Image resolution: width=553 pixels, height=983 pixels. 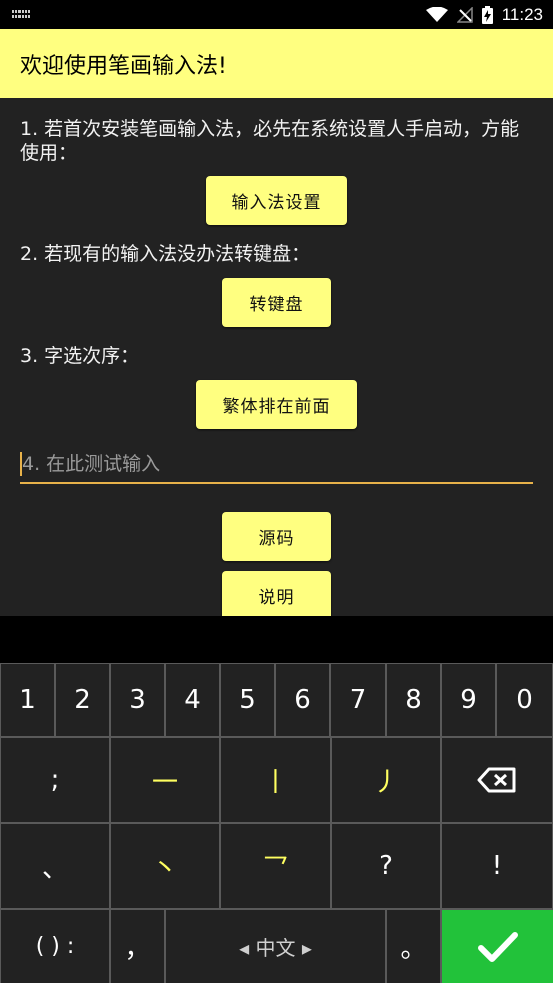 I want to click on key-enter, so click(x=497, y=946).